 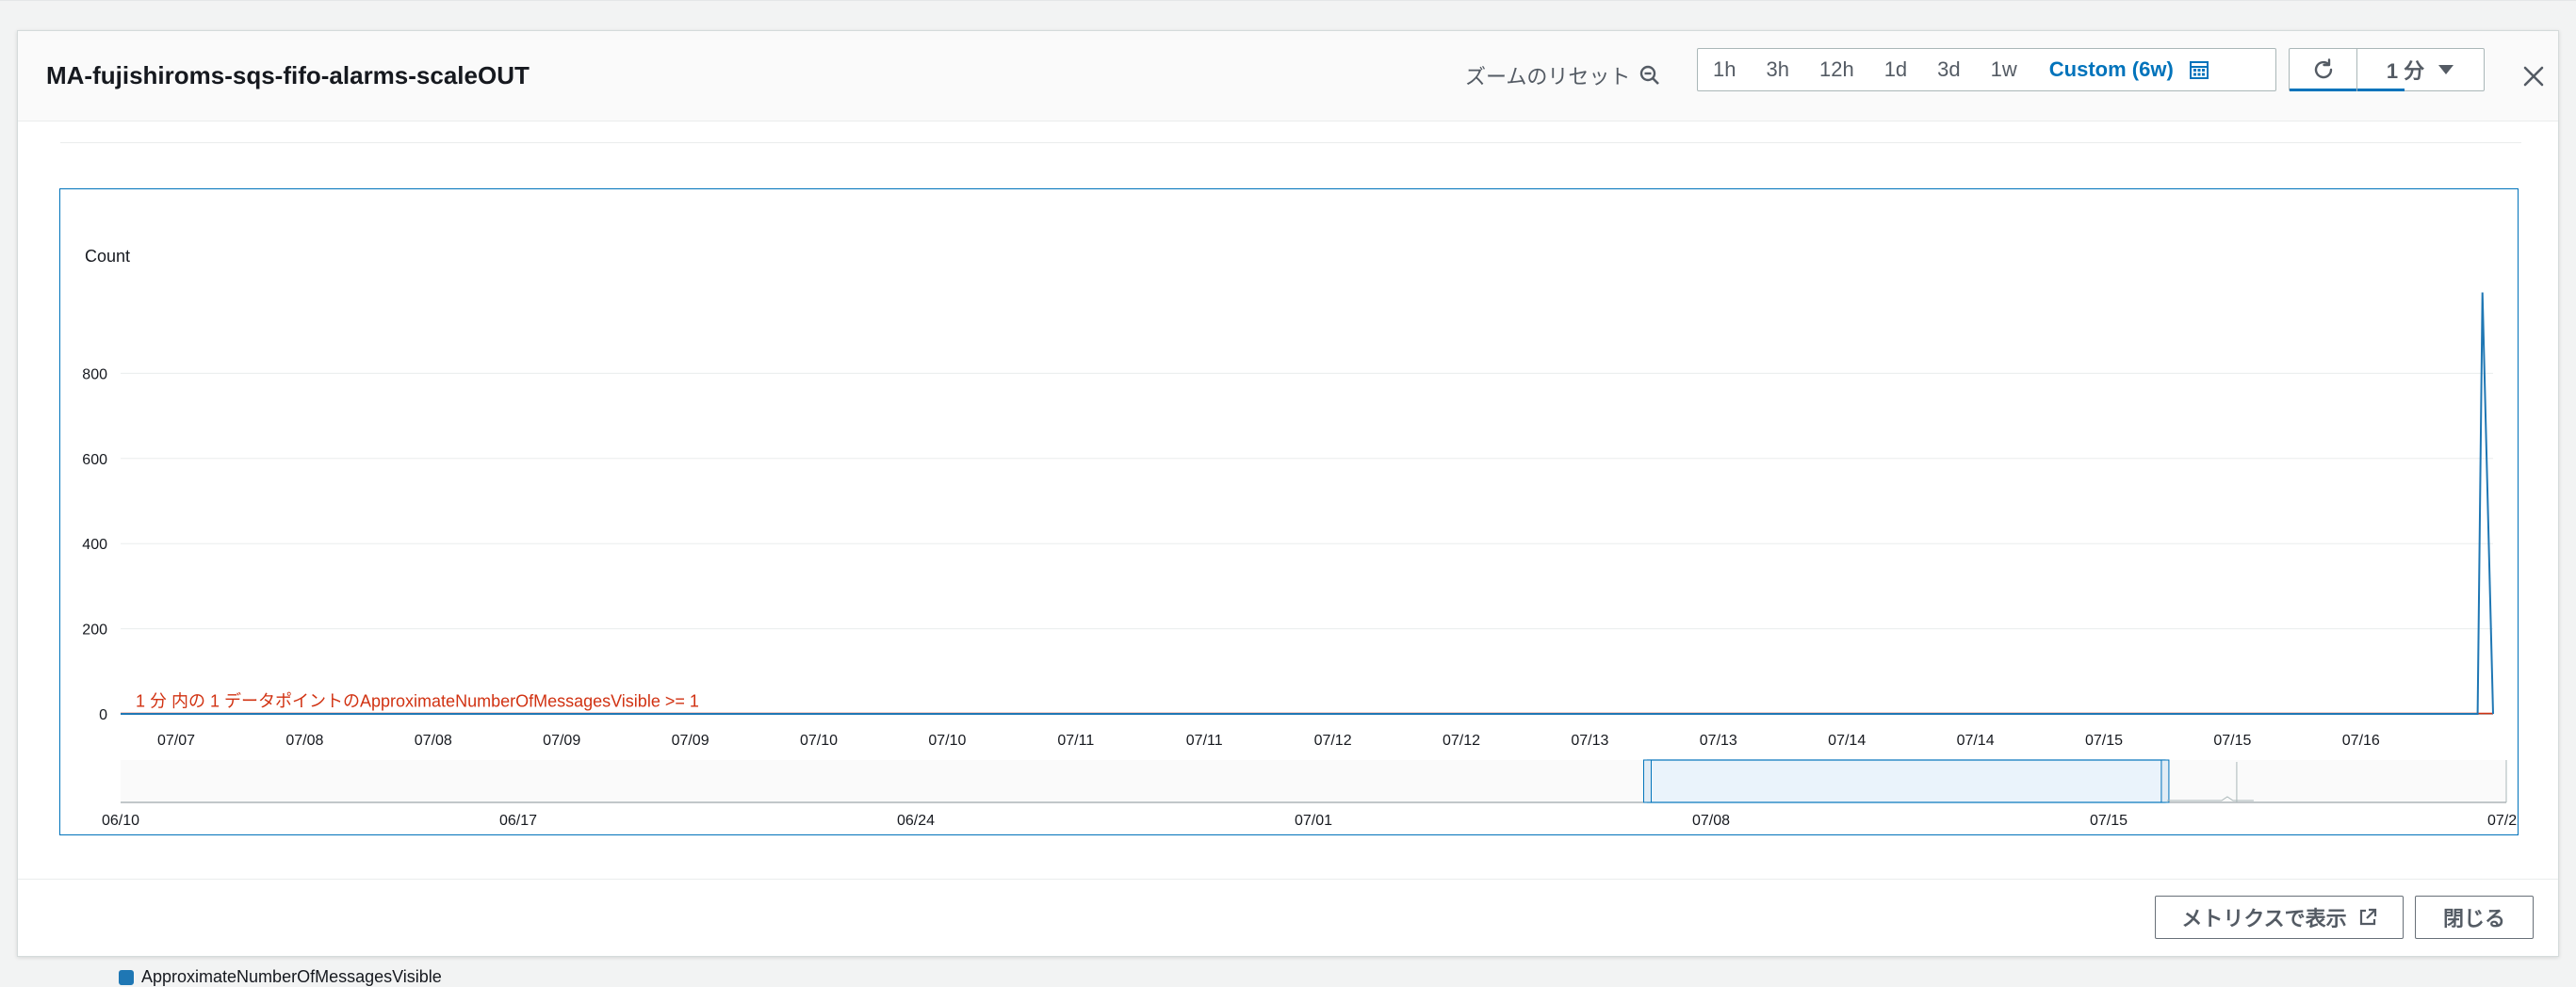 I want to click on zoom-reset-button: ズームのリセット, so click(x=1562, y=76).